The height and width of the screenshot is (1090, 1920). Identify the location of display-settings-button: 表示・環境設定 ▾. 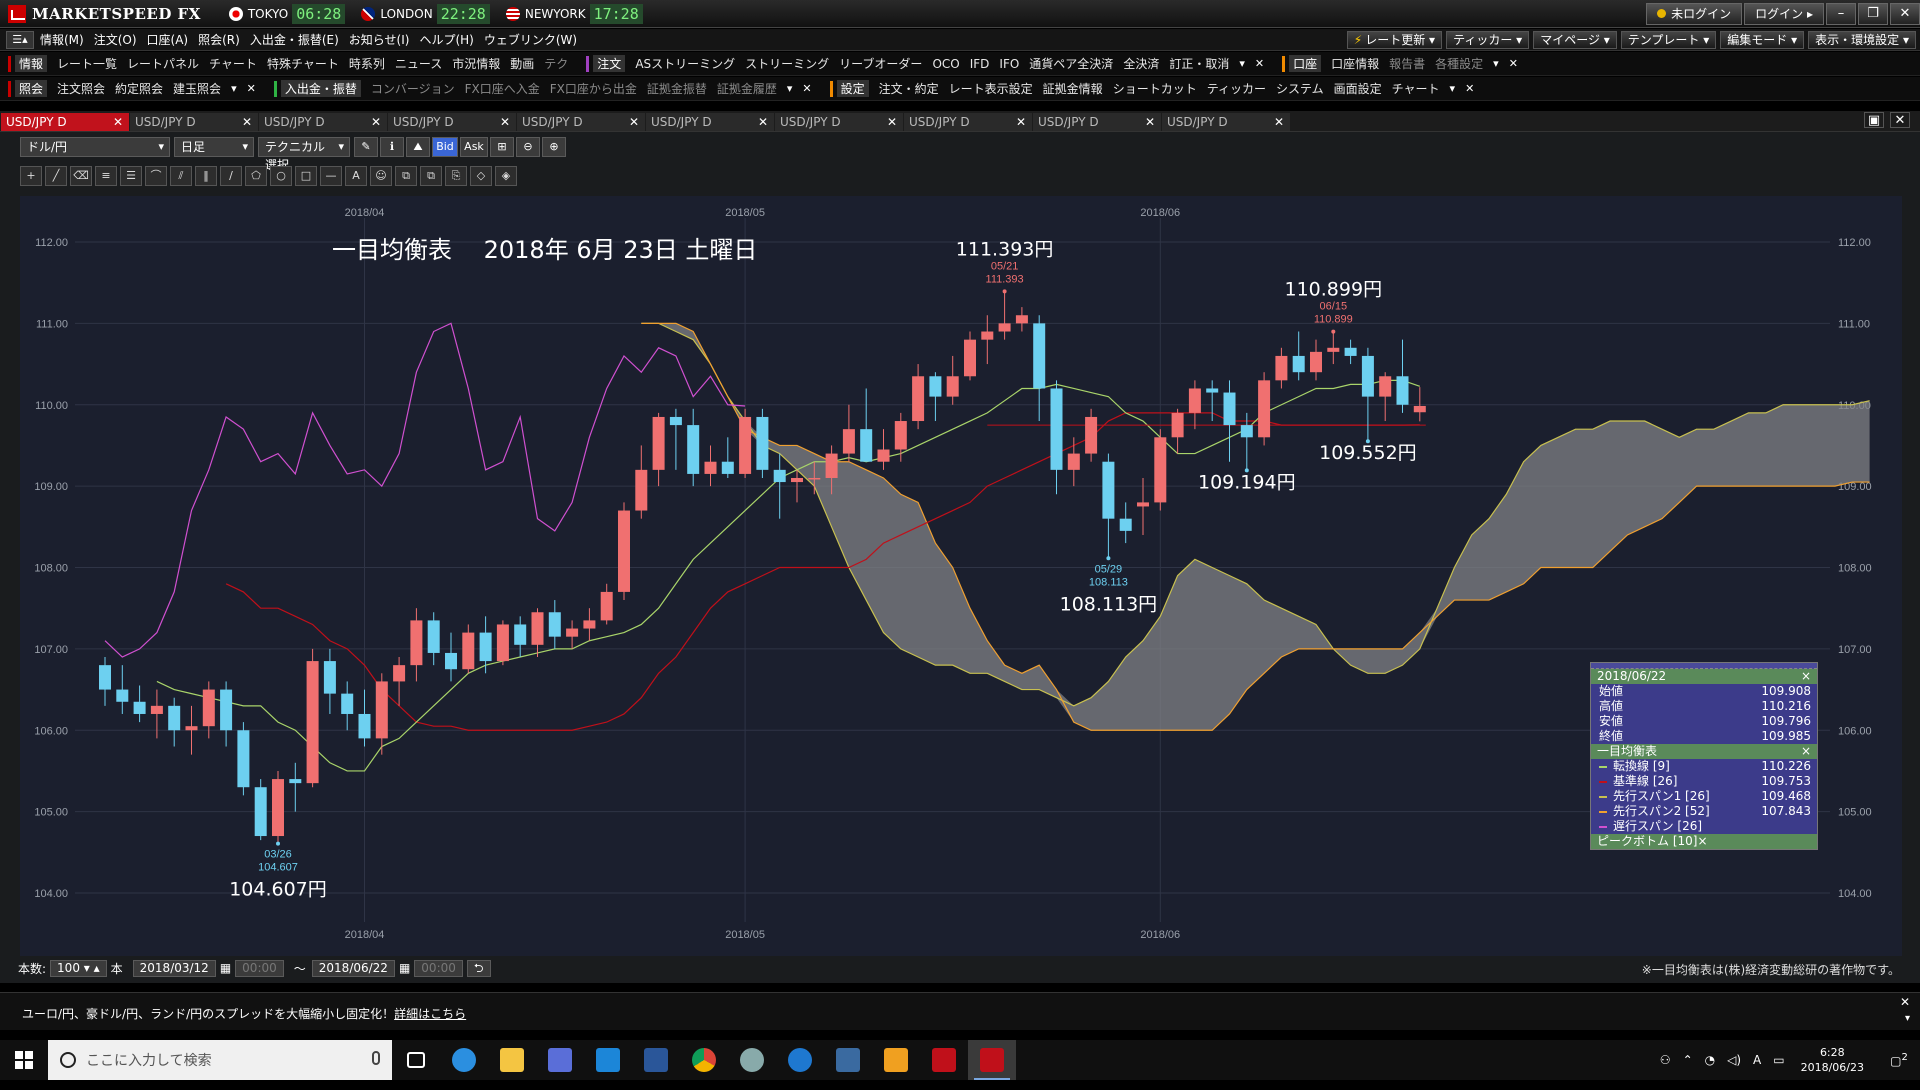
(1862, 40).